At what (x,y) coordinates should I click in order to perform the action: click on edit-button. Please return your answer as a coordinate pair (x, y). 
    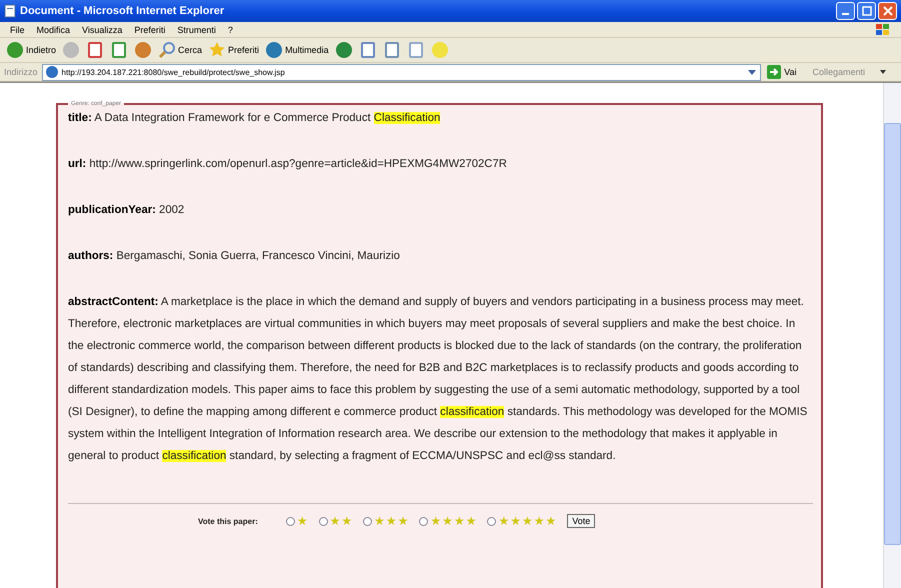
    Looking at the image, I should click on (415, 50).